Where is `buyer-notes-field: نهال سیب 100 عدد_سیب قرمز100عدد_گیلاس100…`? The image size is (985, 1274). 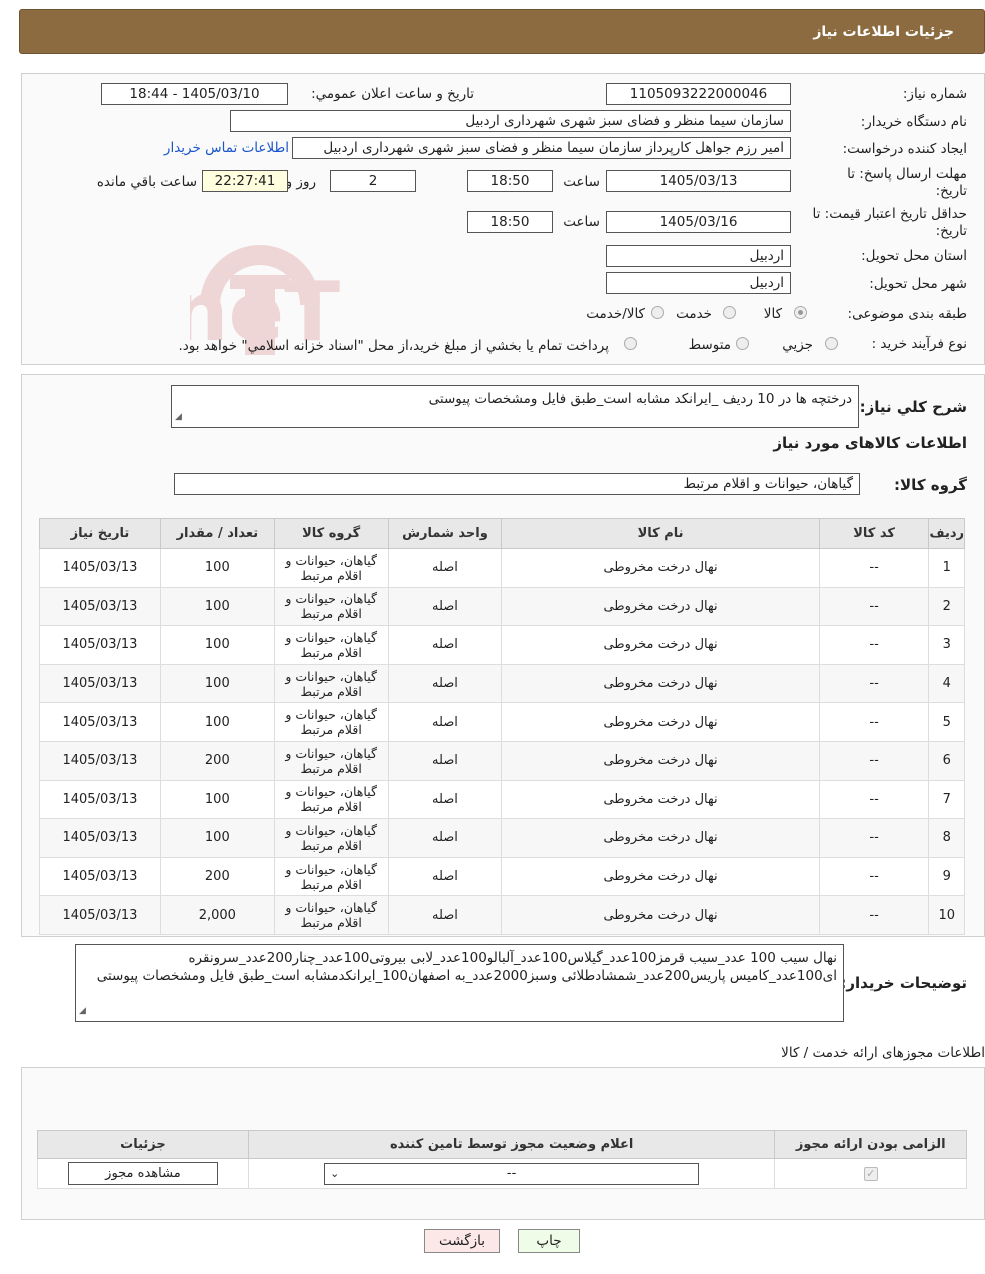 buyer-notes-field: نهال سیب 100 عدد_سیب قرمز100عدد_گیلاس100… is located at coordinates (459, 983).